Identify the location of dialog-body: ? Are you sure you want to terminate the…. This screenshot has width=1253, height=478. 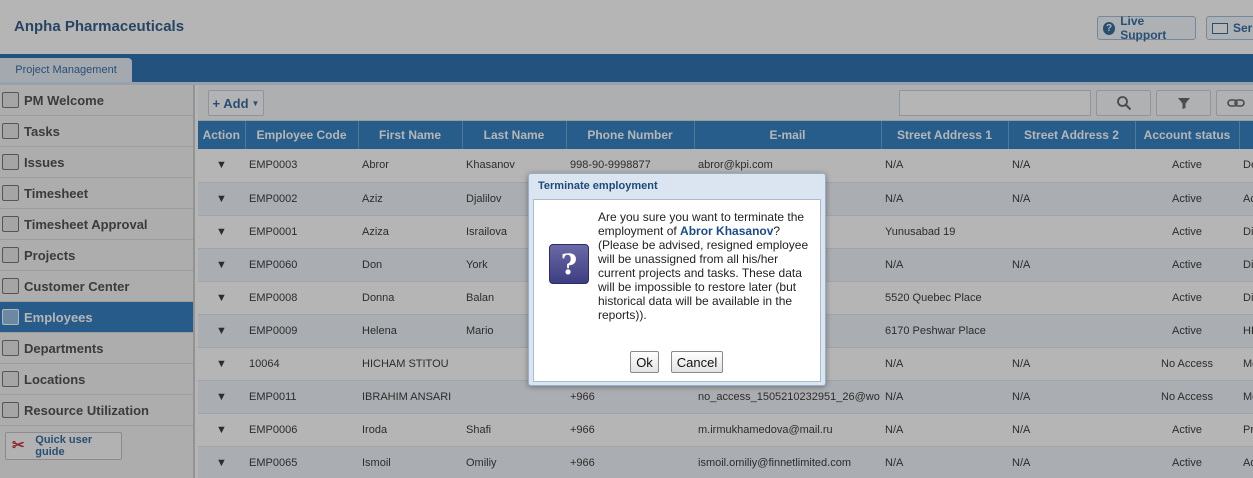
(677, 290).